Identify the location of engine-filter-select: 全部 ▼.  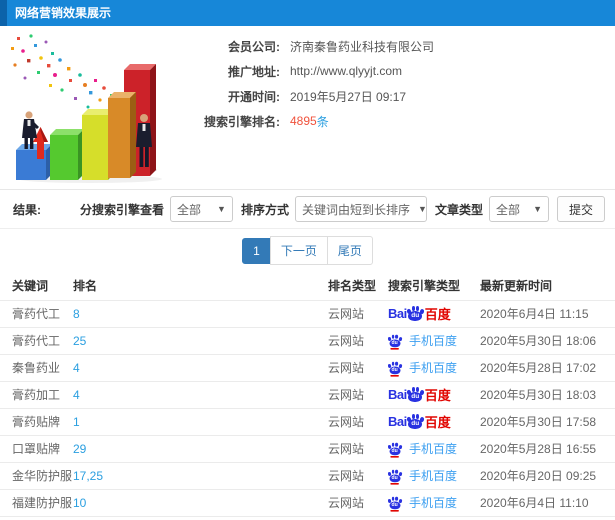
(201, 209).